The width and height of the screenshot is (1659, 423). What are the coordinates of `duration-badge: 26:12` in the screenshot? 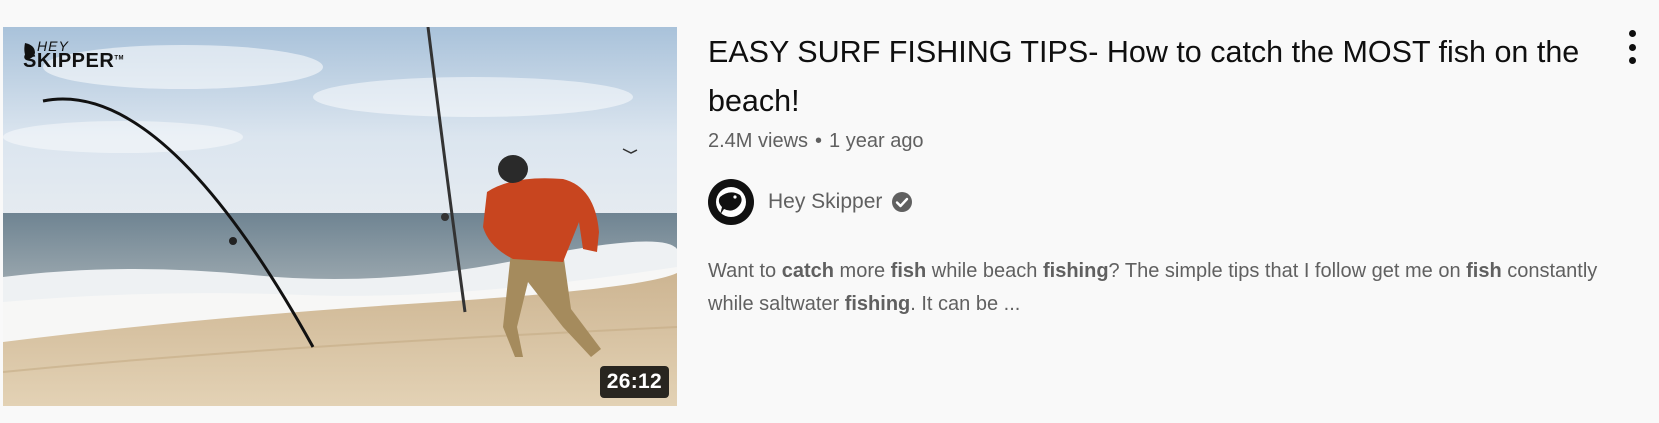 It's located at (634, 382).